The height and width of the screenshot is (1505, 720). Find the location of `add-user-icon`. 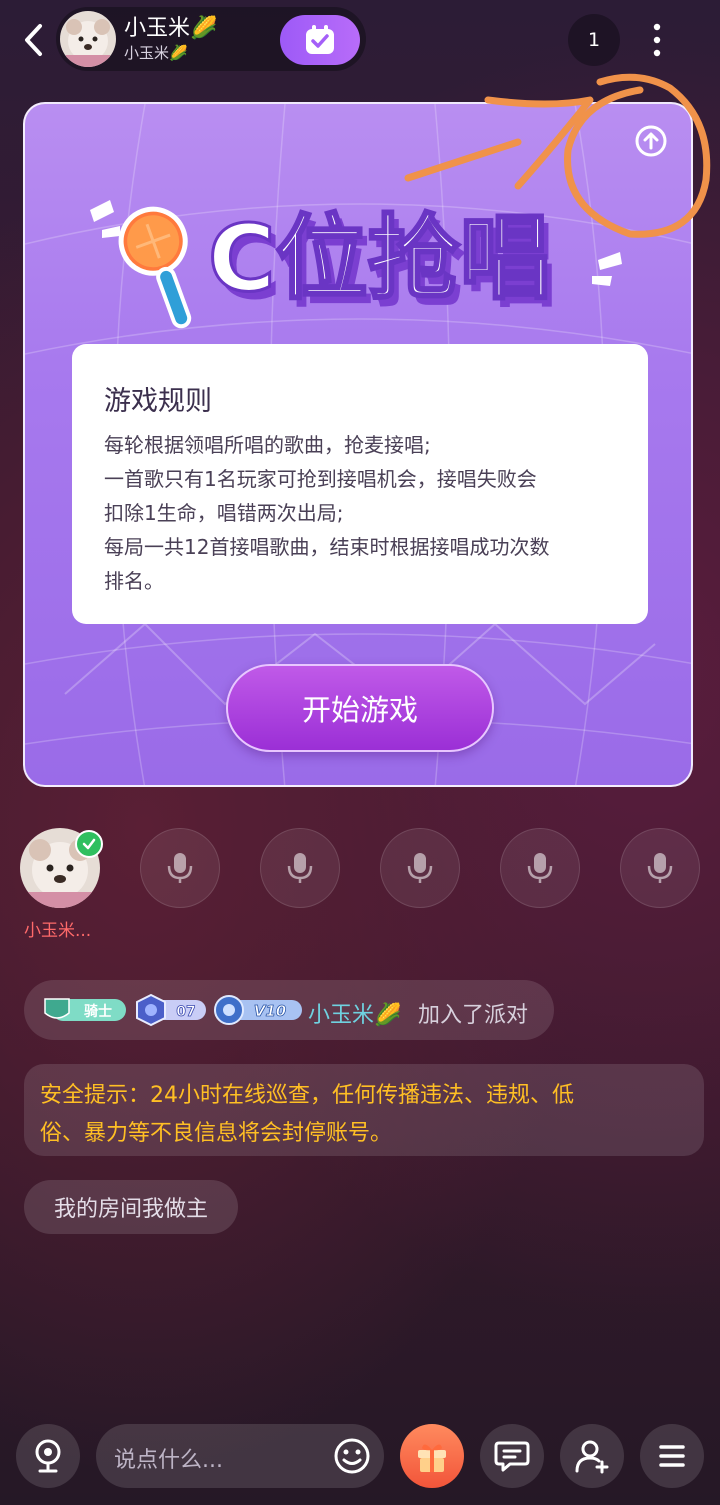

add-user-icon is located at coordinates (592, 1457).